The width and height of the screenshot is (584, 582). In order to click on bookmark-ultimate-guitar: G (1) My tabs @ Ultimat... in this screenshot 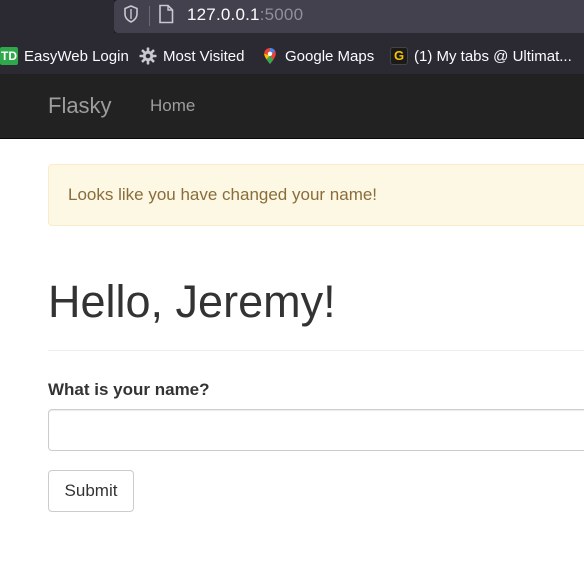, I will do `click(481, 56)`.